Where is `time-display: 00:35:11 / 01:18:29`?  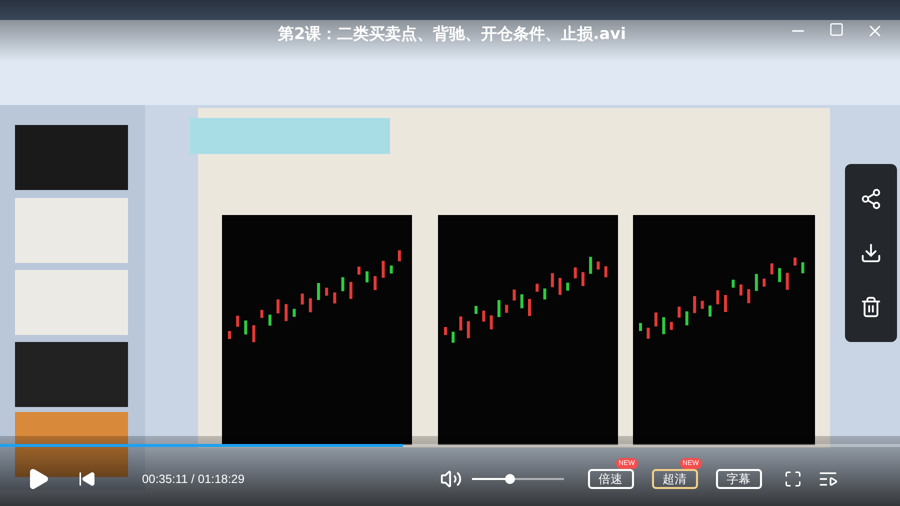
time-display: 00:35:11 / 01:18:29 is located at coordinates (193, 479).